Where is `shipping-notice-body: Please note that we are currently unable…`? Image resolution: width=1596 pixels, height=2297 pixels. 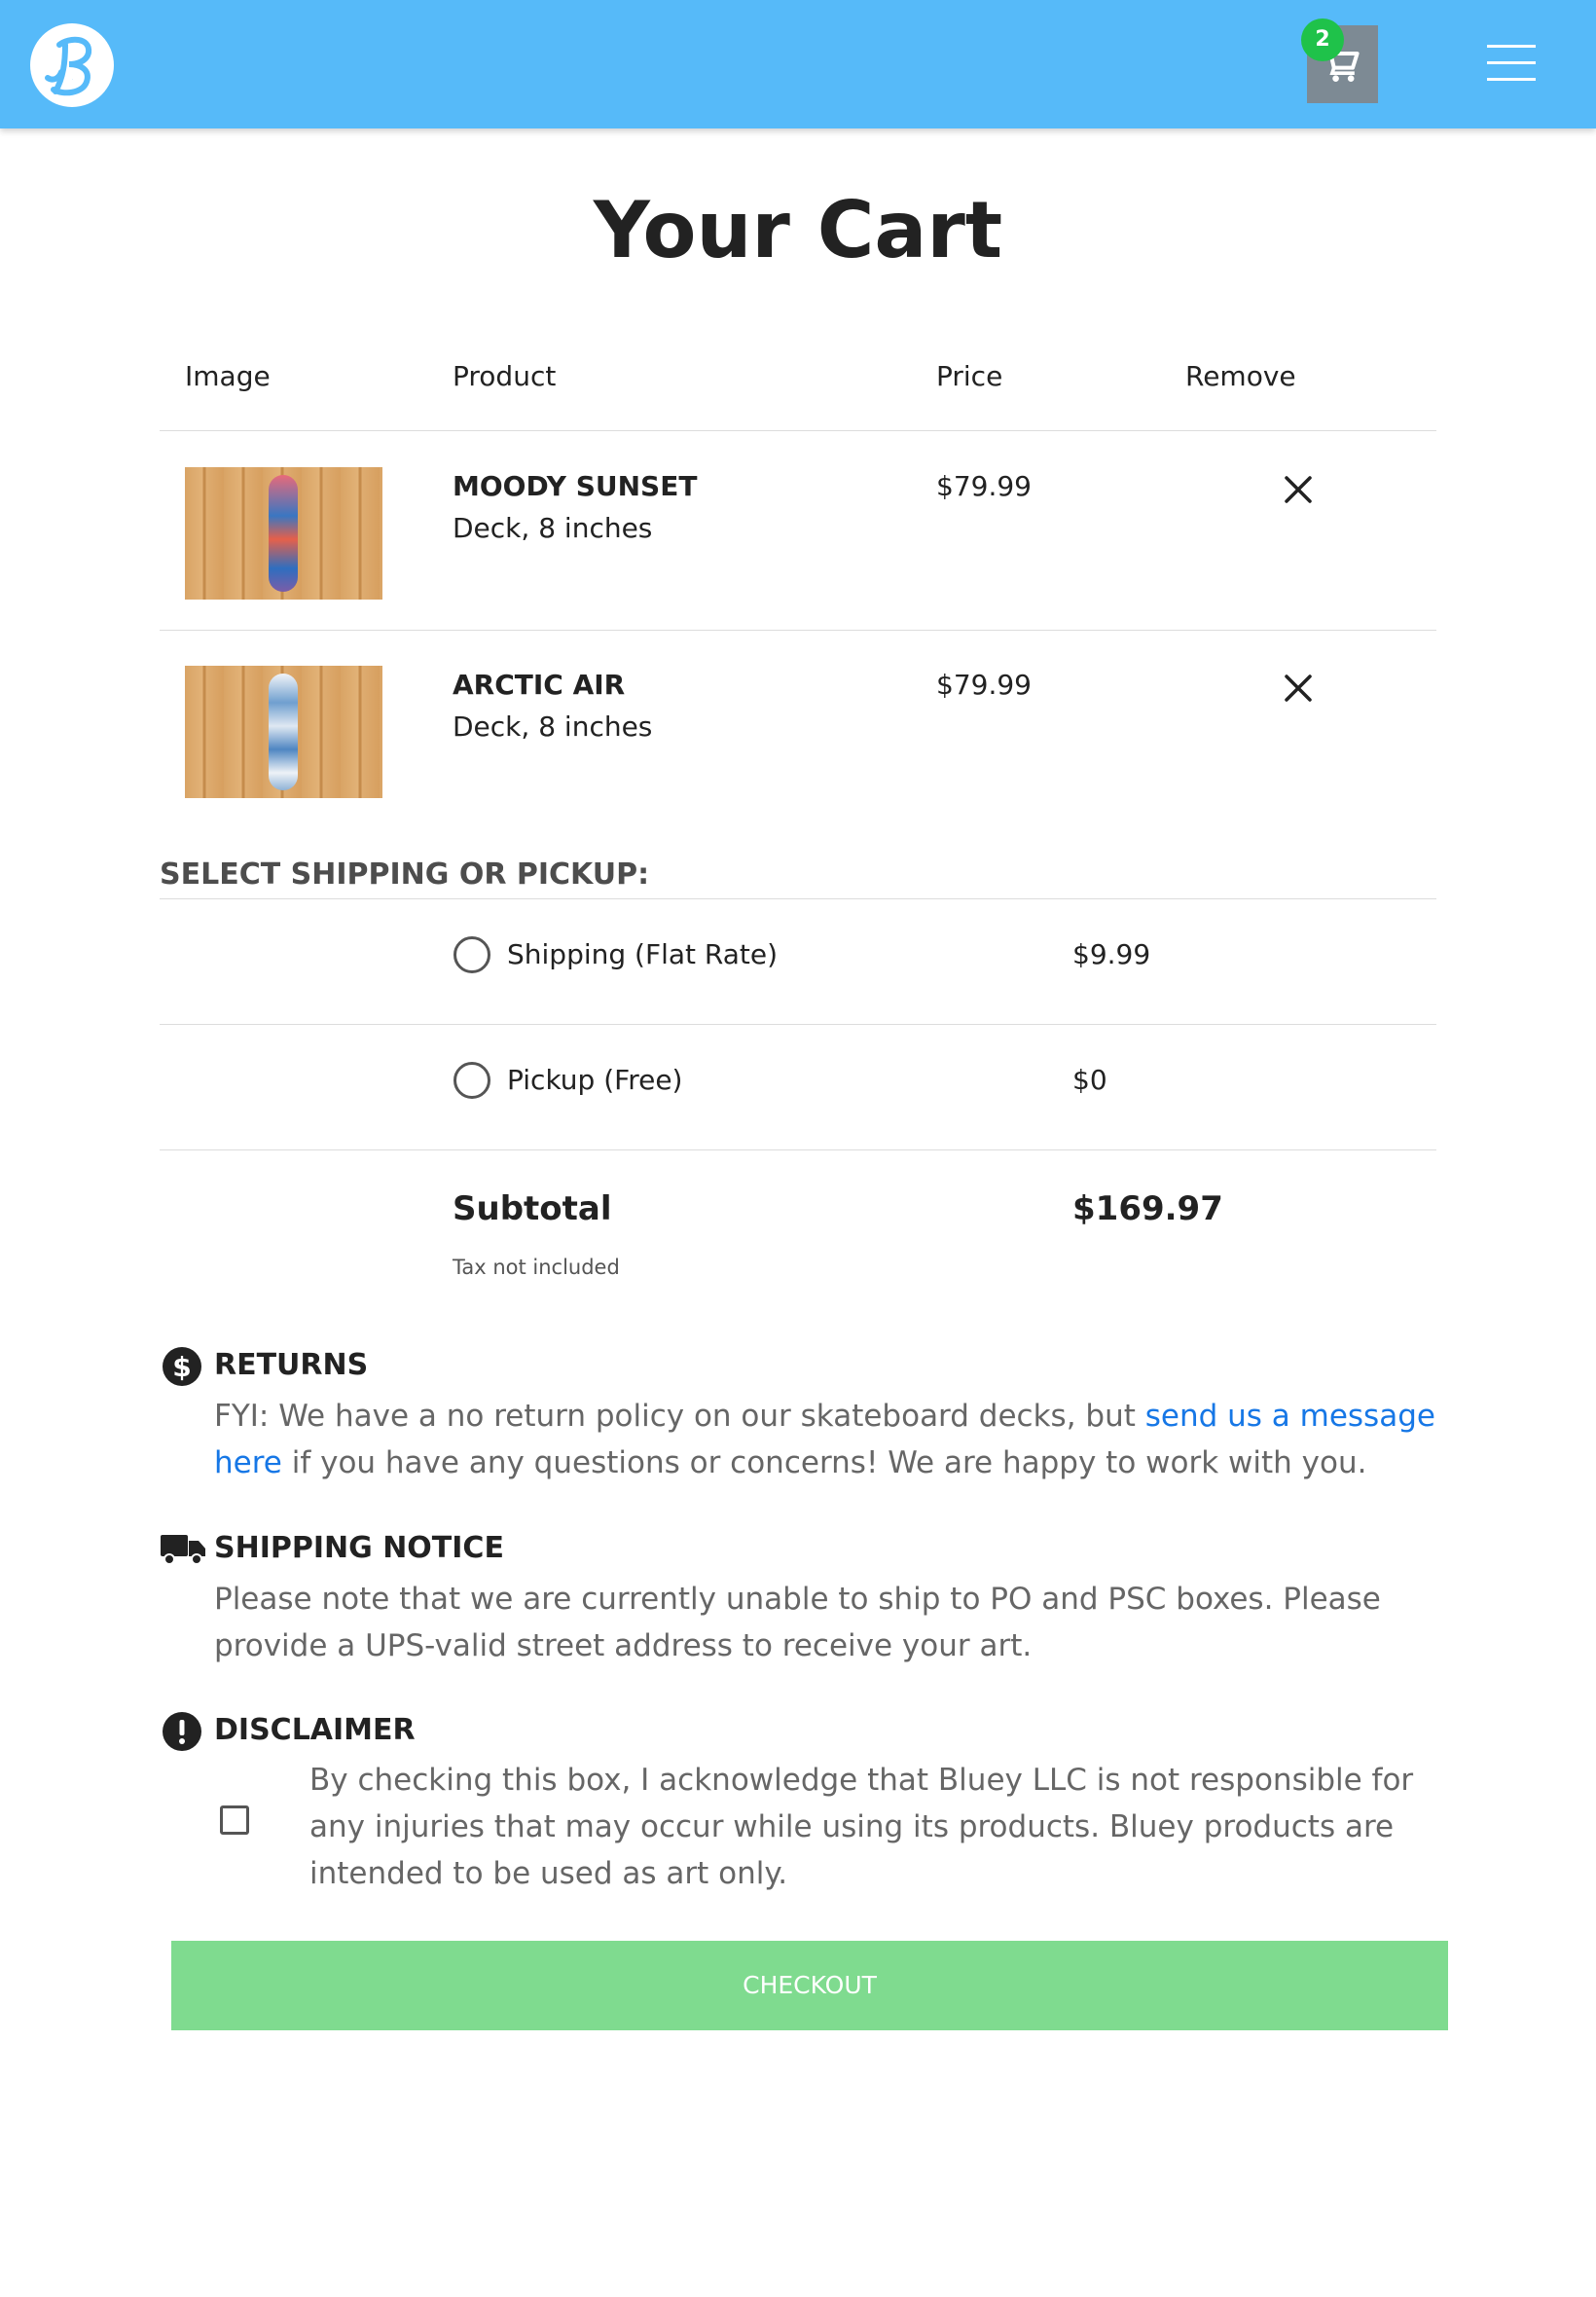
shipping-notice-body: Please note that we are currently unable… is located at coordinates (798, 1622).